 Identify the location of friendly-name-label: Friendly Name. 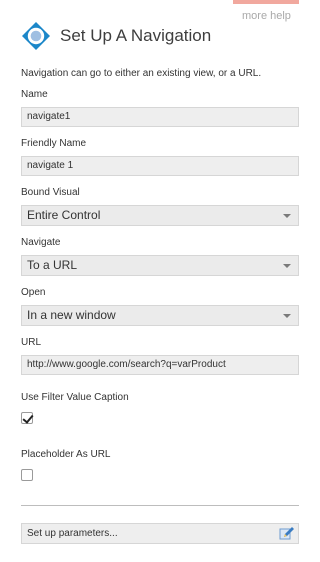
(54, 143).